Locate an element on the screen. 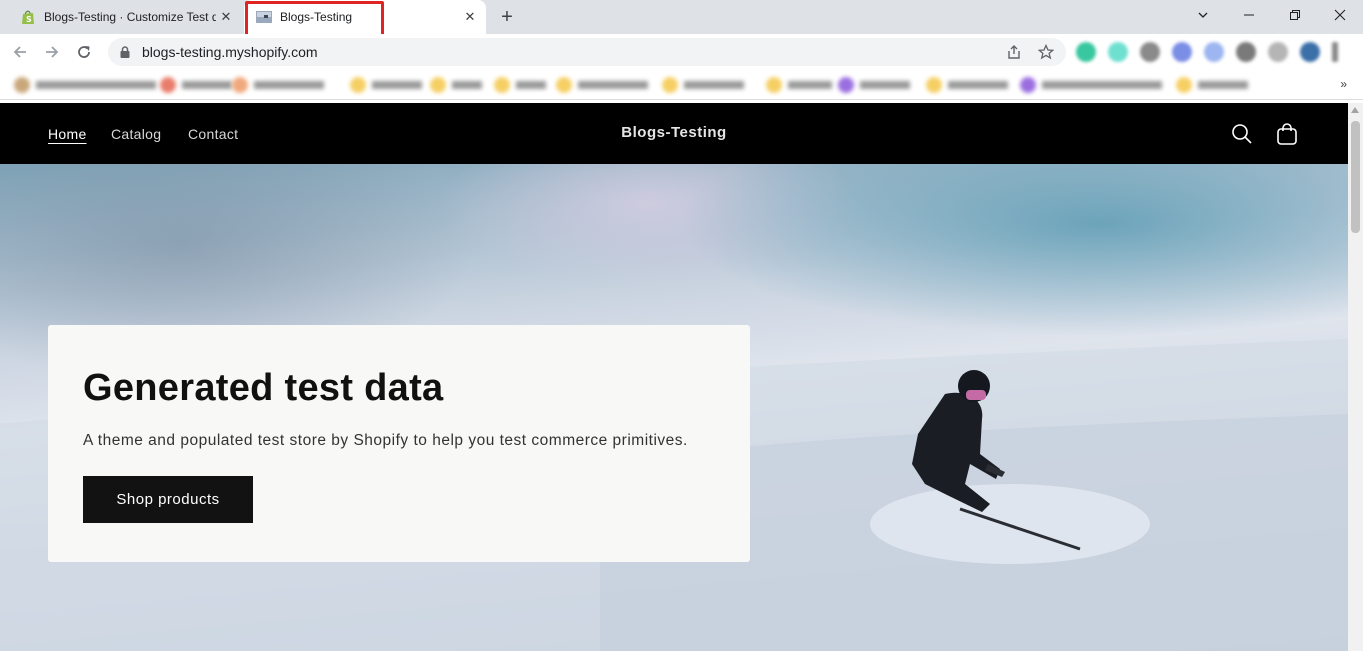 This screenshot has height=651, width=1363. url-text: blogs-testing.myshopify.com is located at coordinates (230, 52).